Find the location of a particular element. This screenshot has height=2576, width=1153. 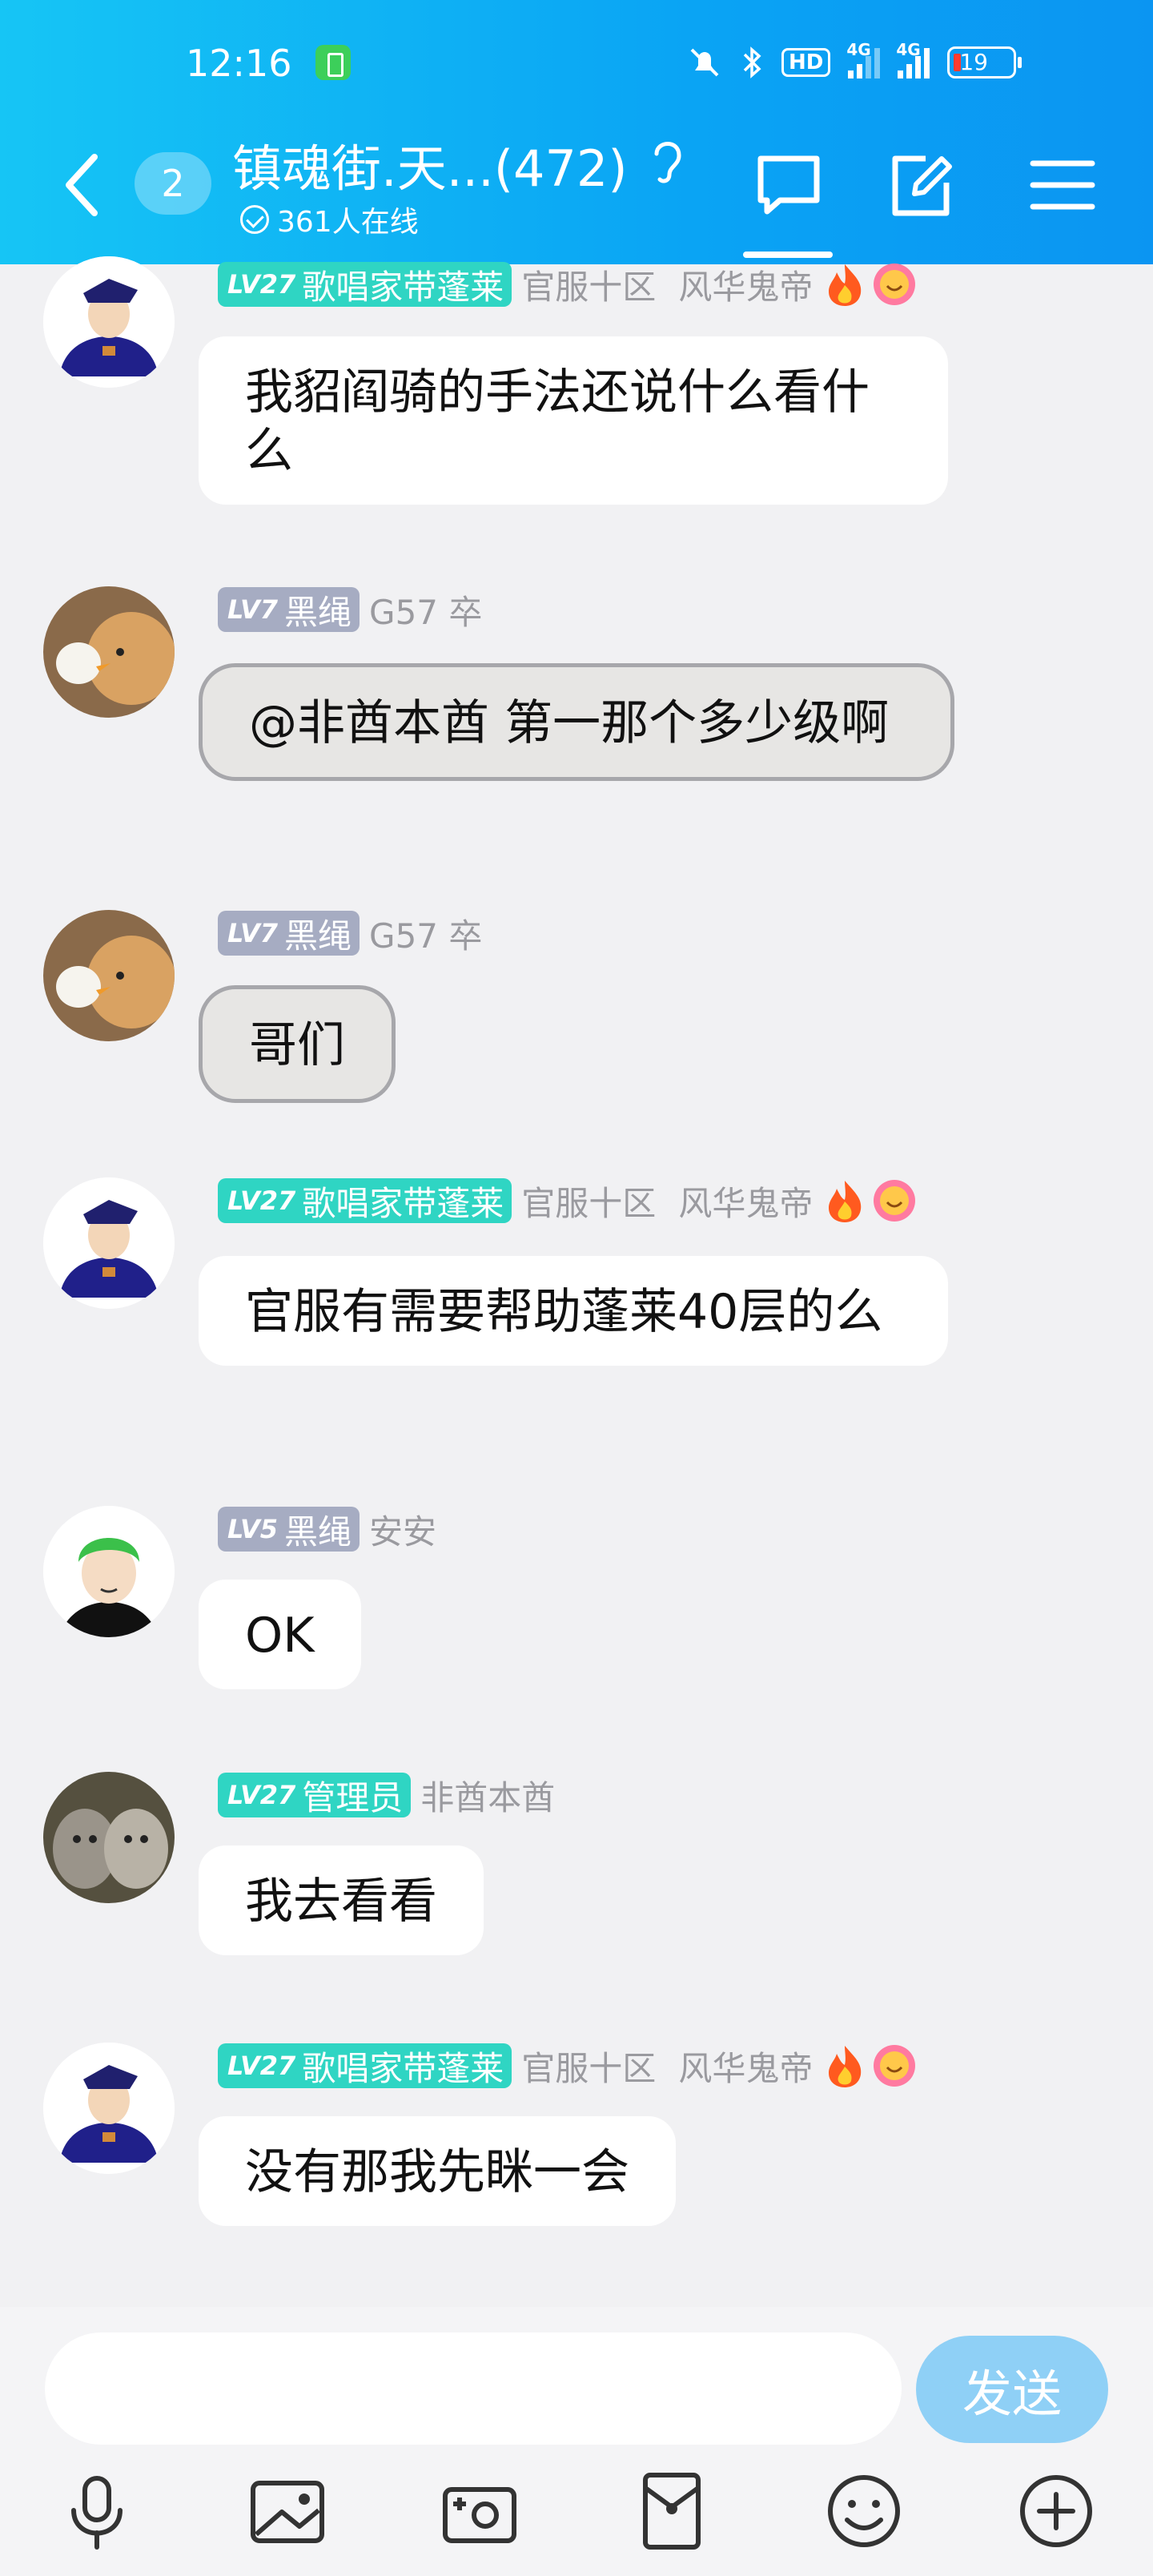

red-packet-button is located at coordinates (672, 2511).